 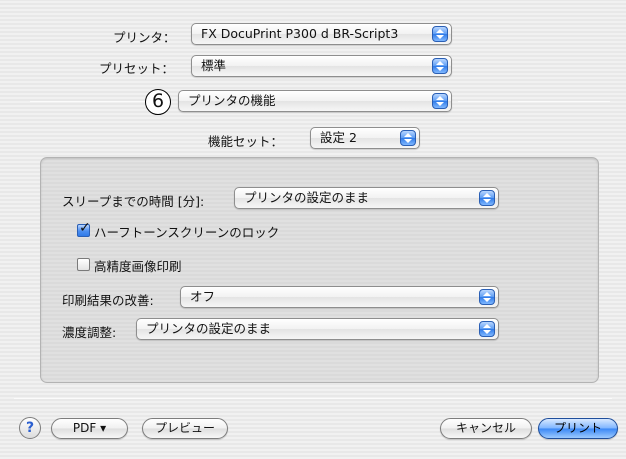 What do you see at coordinates (339, 297) in the screenshot?
I see `print-improve-popup: オフ` at bounding box center [339, 297].